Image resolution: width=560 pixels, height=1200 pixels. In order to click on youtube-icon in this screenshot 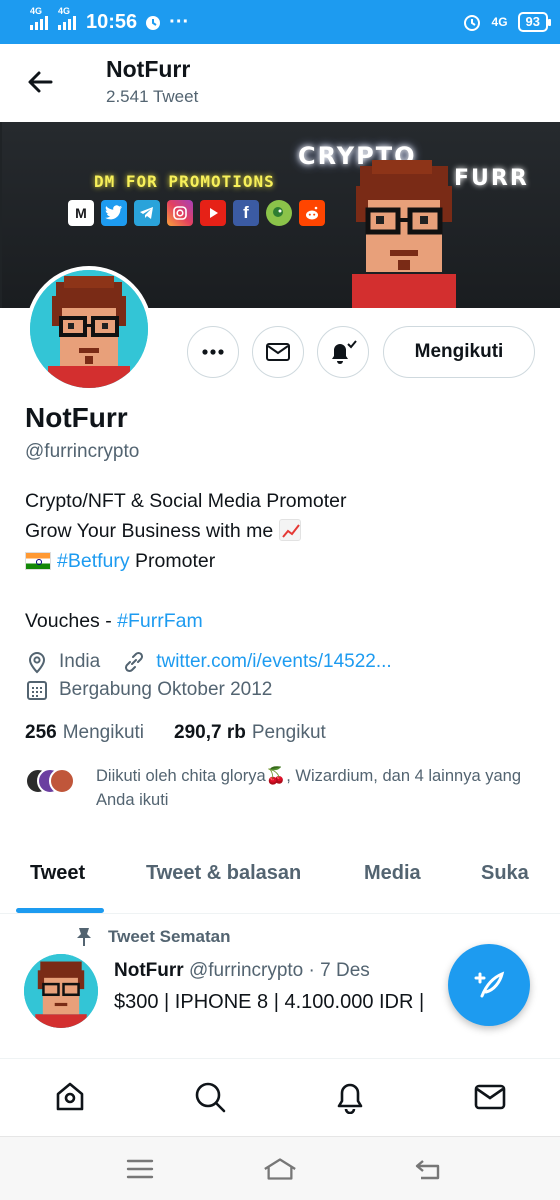, I will do `click(213, 213)`.